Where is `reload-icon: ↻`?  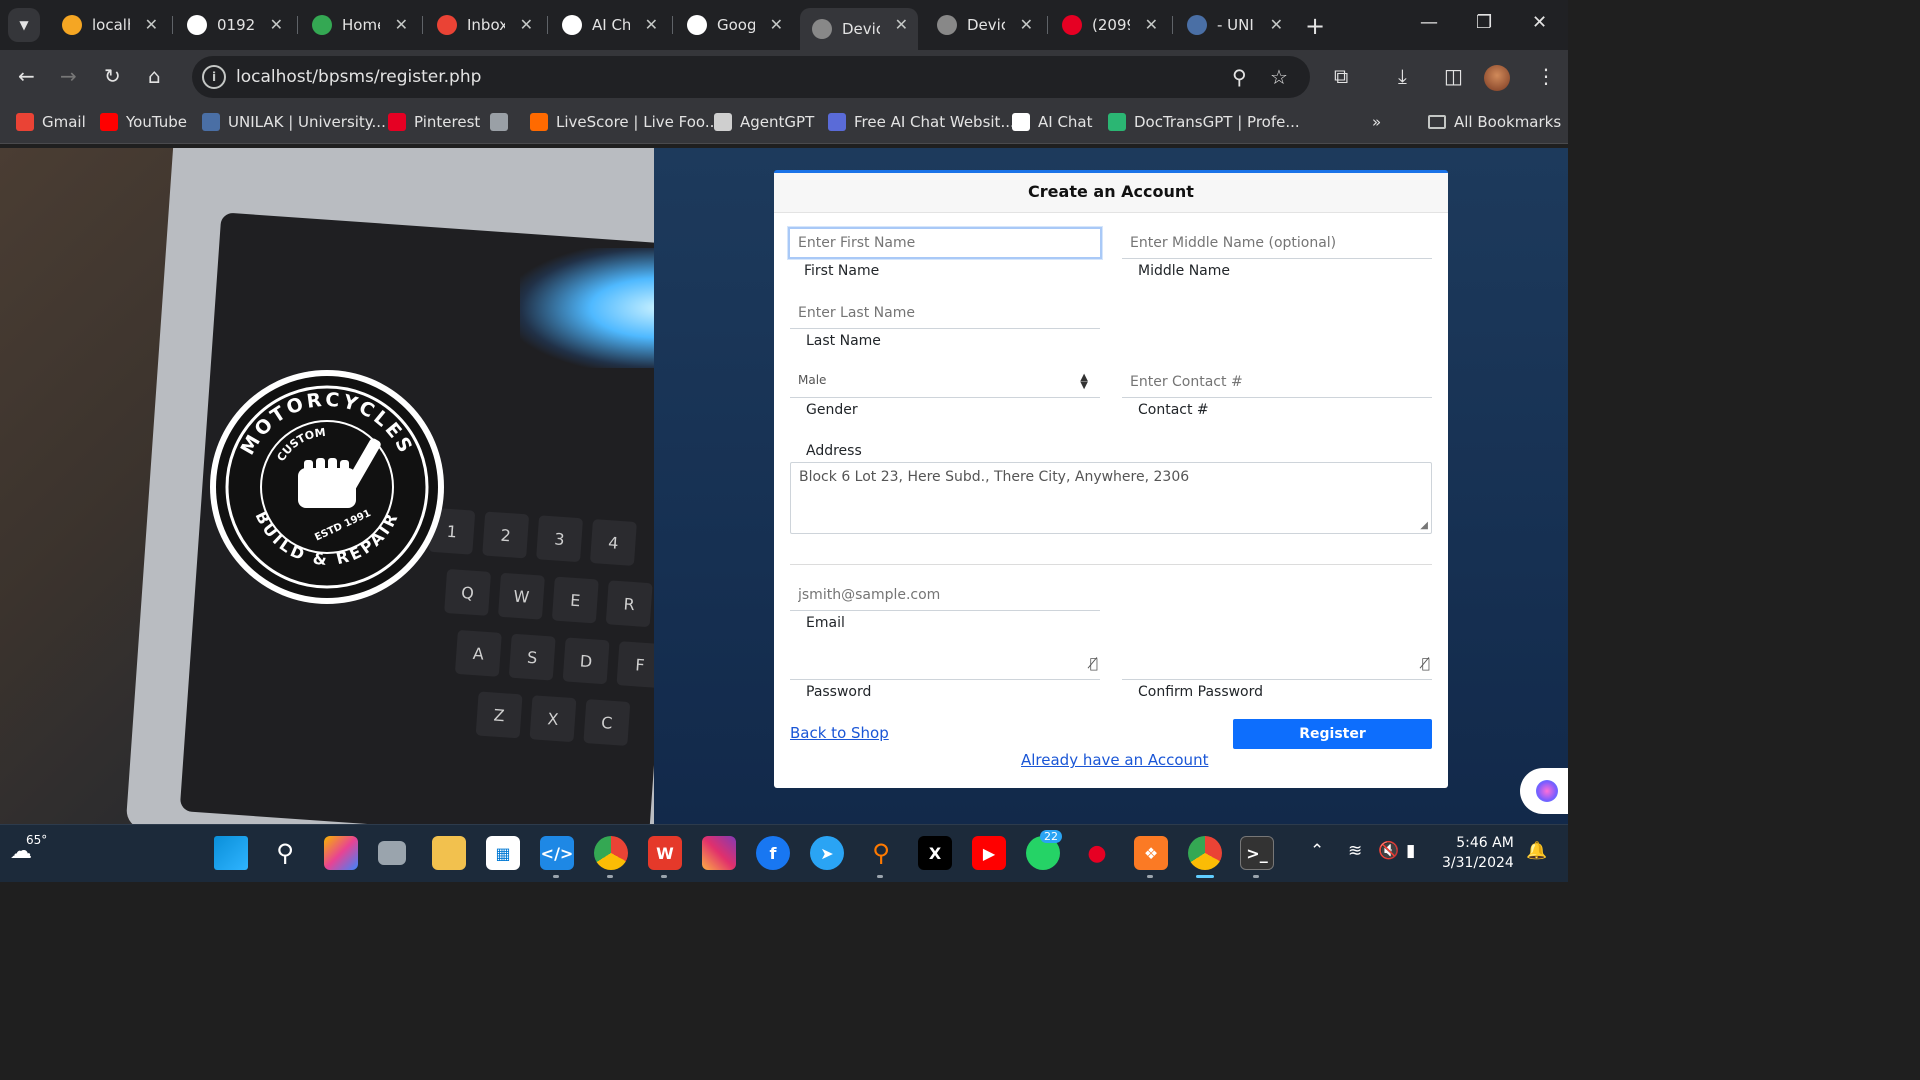 reload-icon: ↻ is located at coordinates (112, 76).